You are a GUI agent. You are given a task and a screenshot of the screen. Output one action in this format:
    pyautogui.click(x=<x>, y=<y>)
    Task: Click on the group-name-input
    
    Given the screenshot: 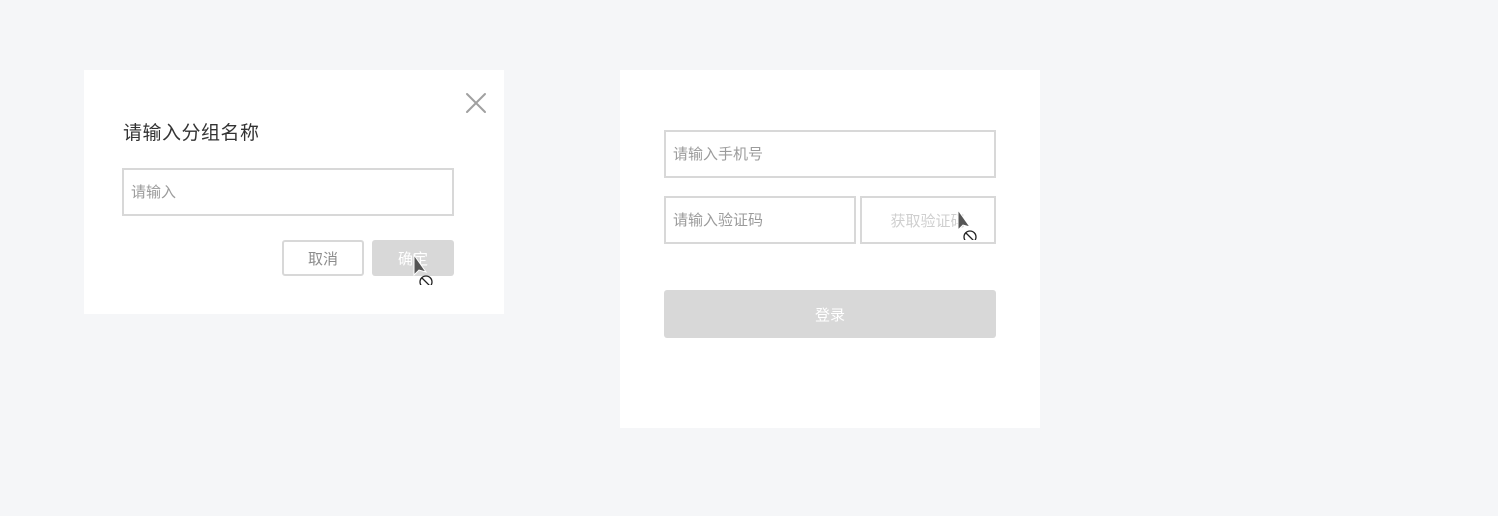 What is the action you would take?
    pyautogui.click(x=288, y=192)
    